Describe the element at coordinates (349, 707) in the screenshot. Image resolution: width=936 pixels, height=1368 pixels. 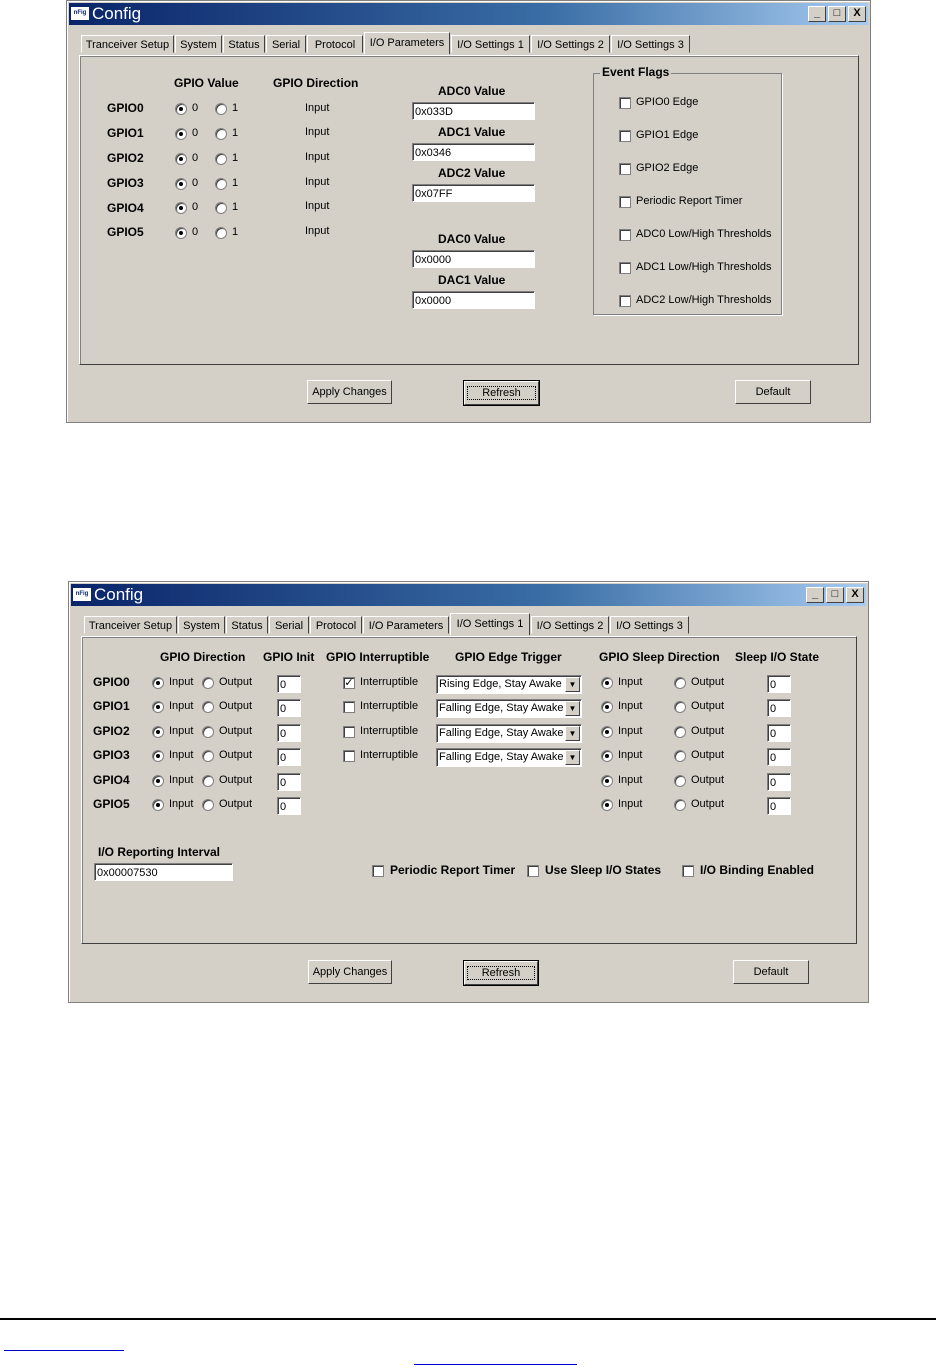
I see `gpio1-interruptible-checkbox` at that location.